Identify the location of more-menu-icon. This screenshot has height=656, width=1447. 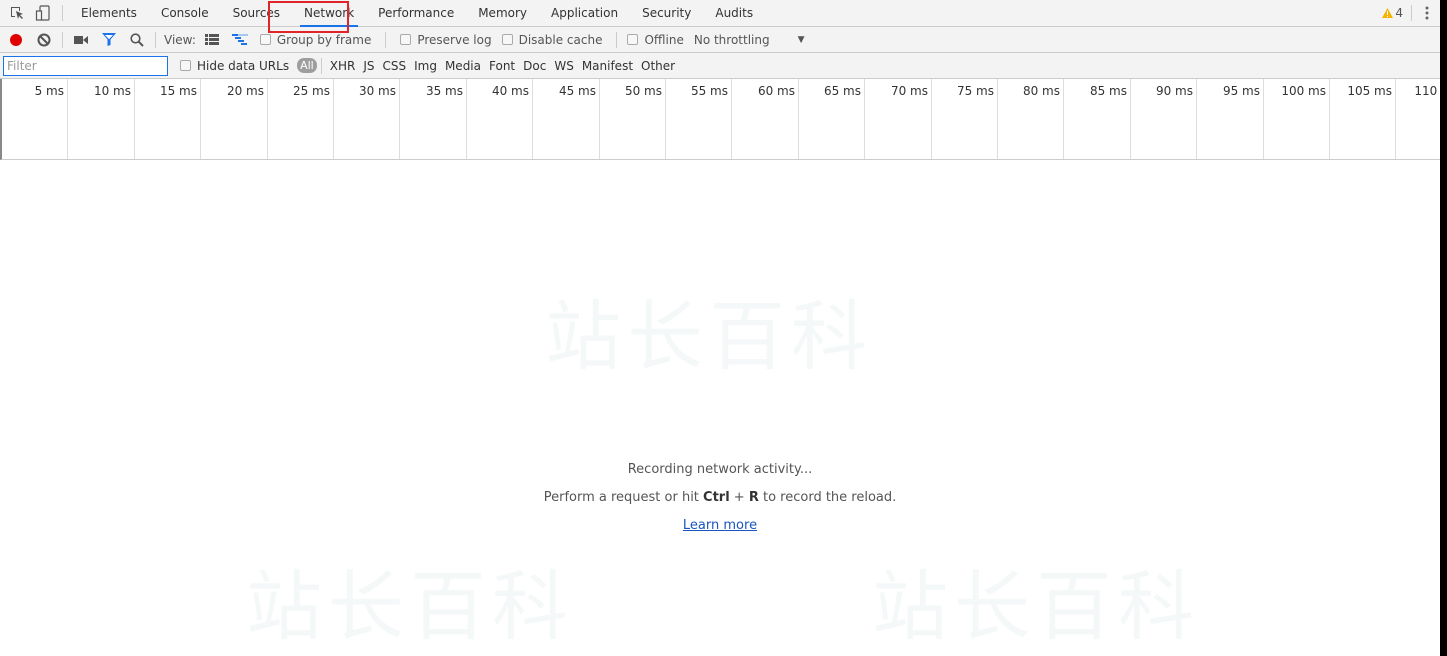
(1427, 13).